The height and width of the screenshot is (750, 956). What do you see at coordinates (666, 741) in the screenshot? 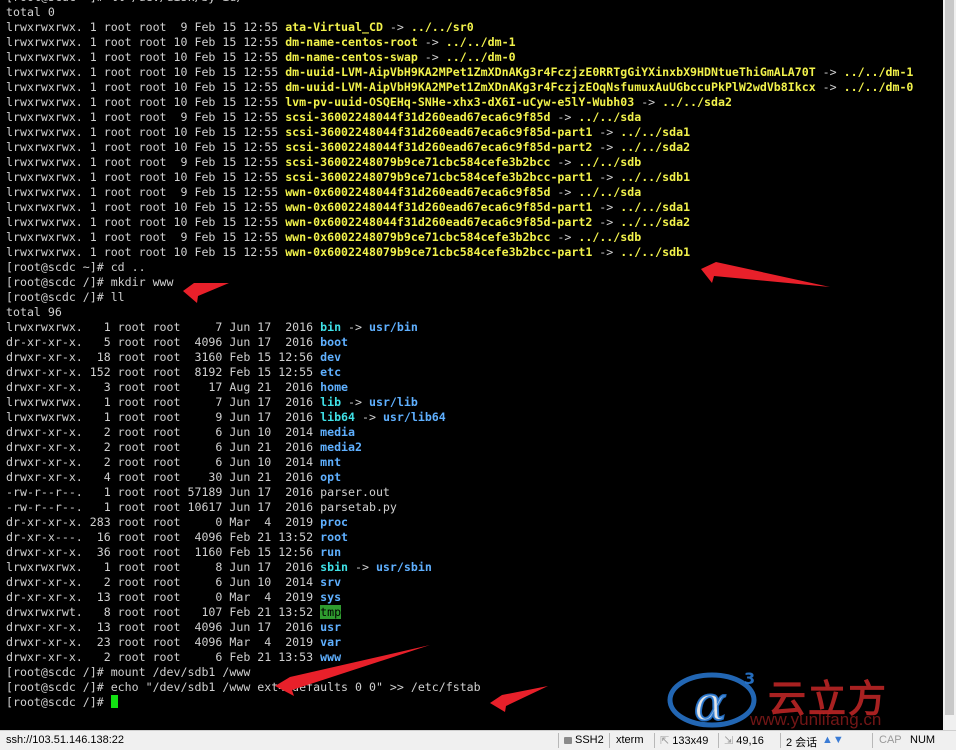
I see `resize-icon: ⇱` at bounding box center [666, 741].